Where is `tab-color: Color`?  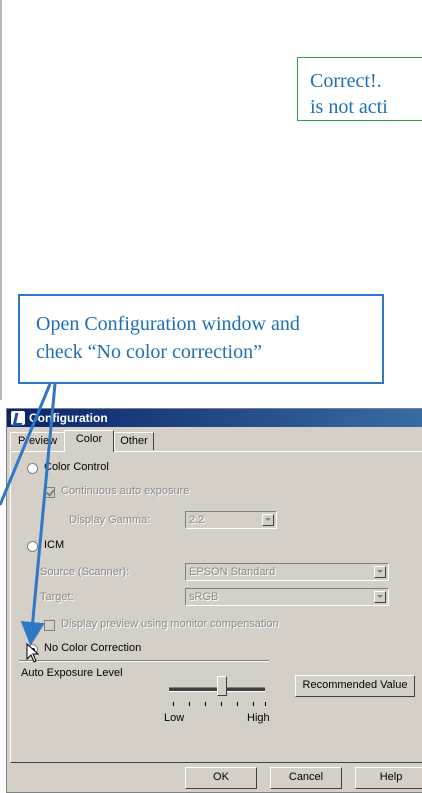
tab-color: Color is located at coordinates (89, 441).